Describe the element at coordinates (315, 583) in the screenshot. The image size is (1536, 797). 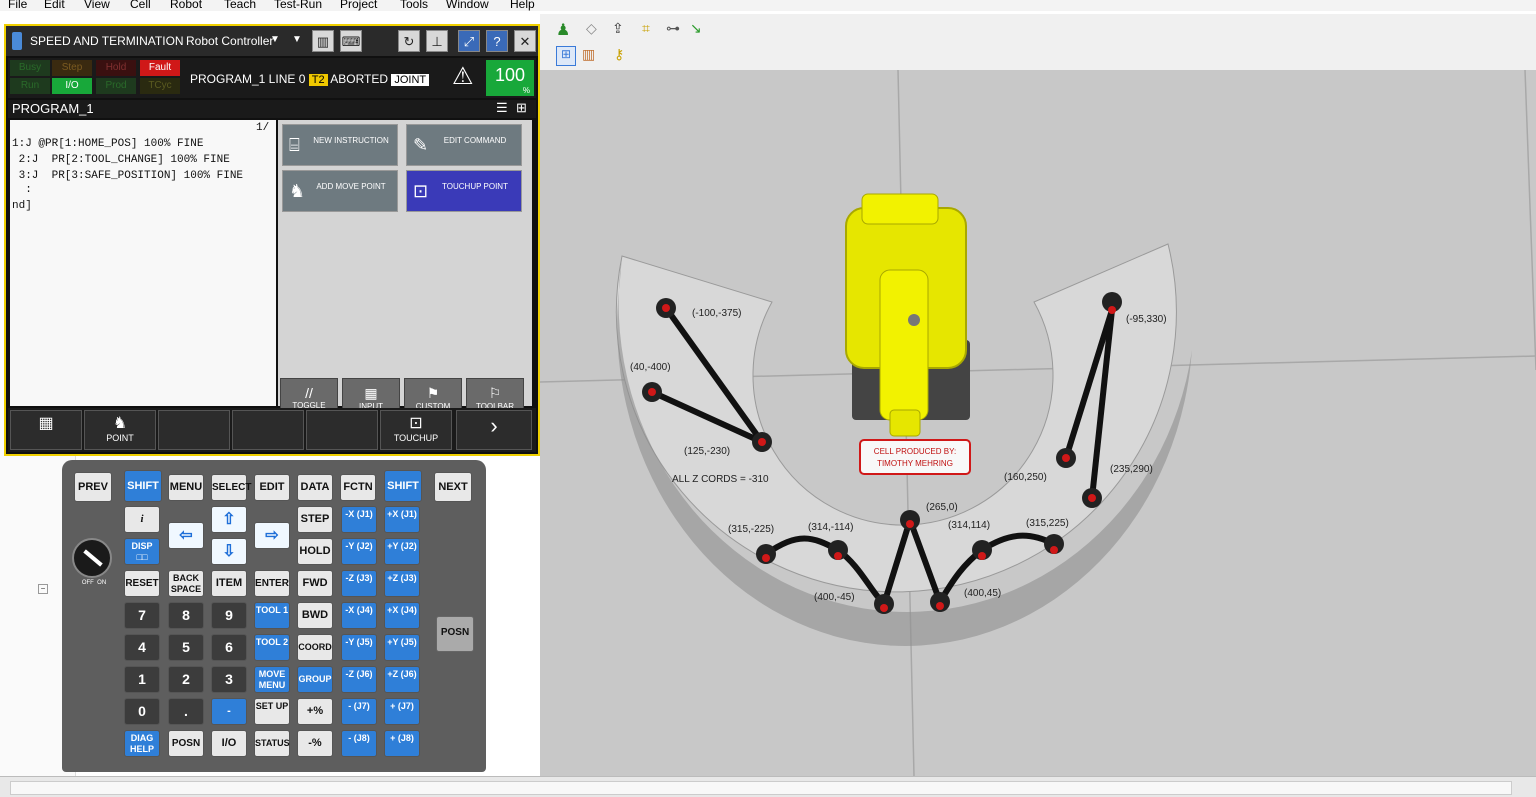
I see `key-fwd: FWD` at that location.